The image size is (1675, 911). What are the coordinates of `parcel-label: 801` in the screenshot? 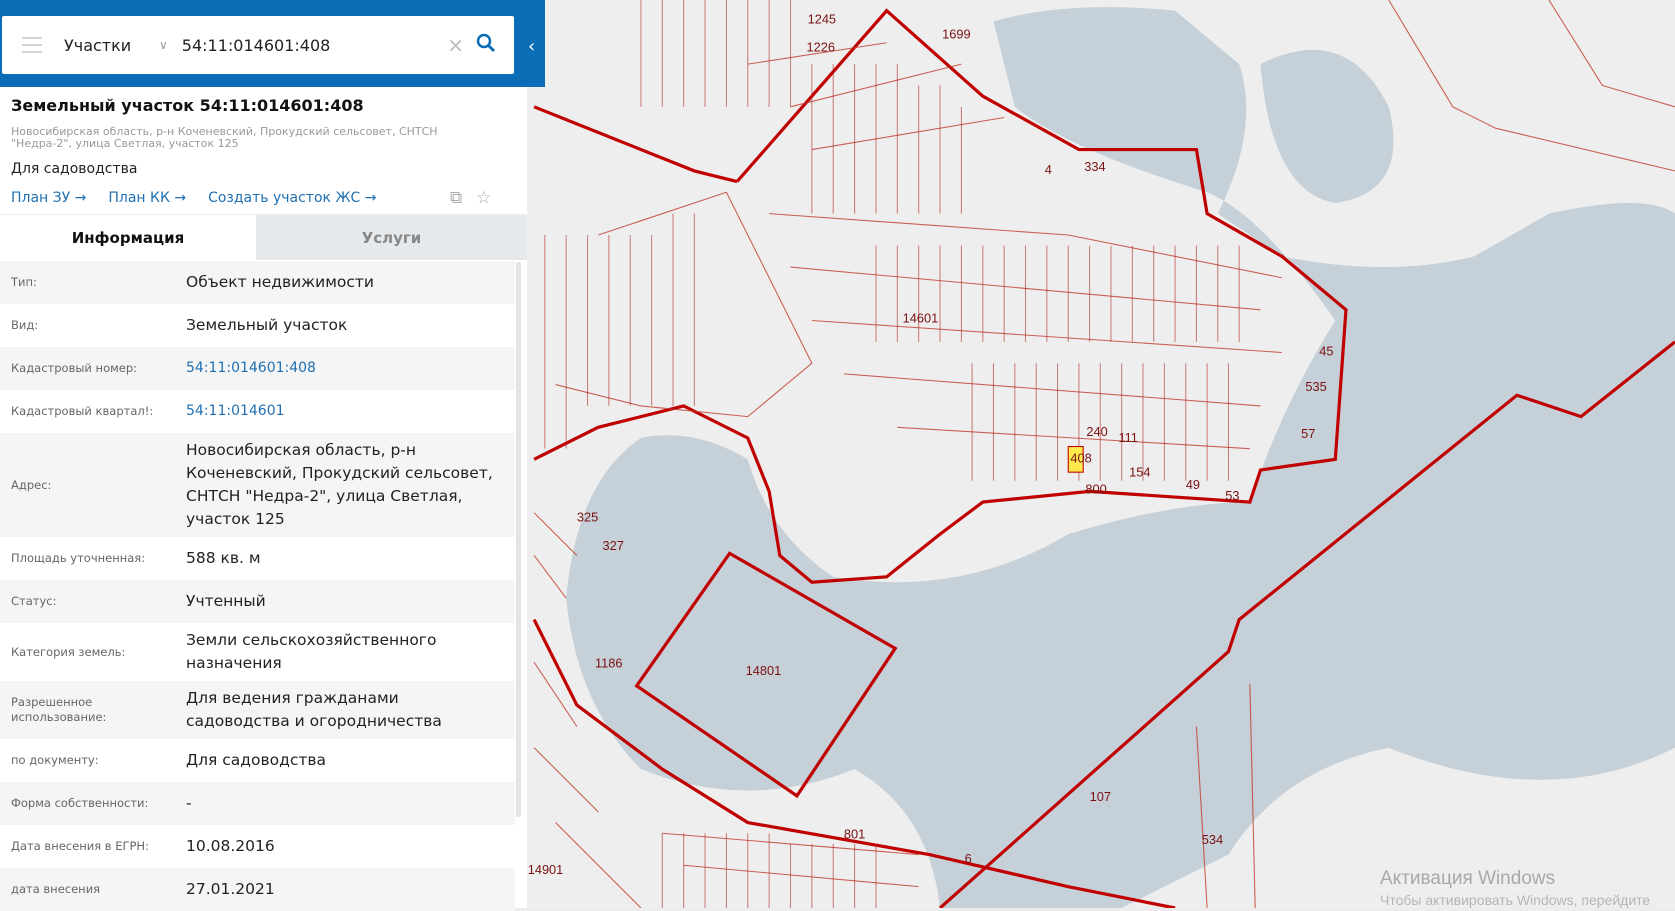 It's located at (854, 834).